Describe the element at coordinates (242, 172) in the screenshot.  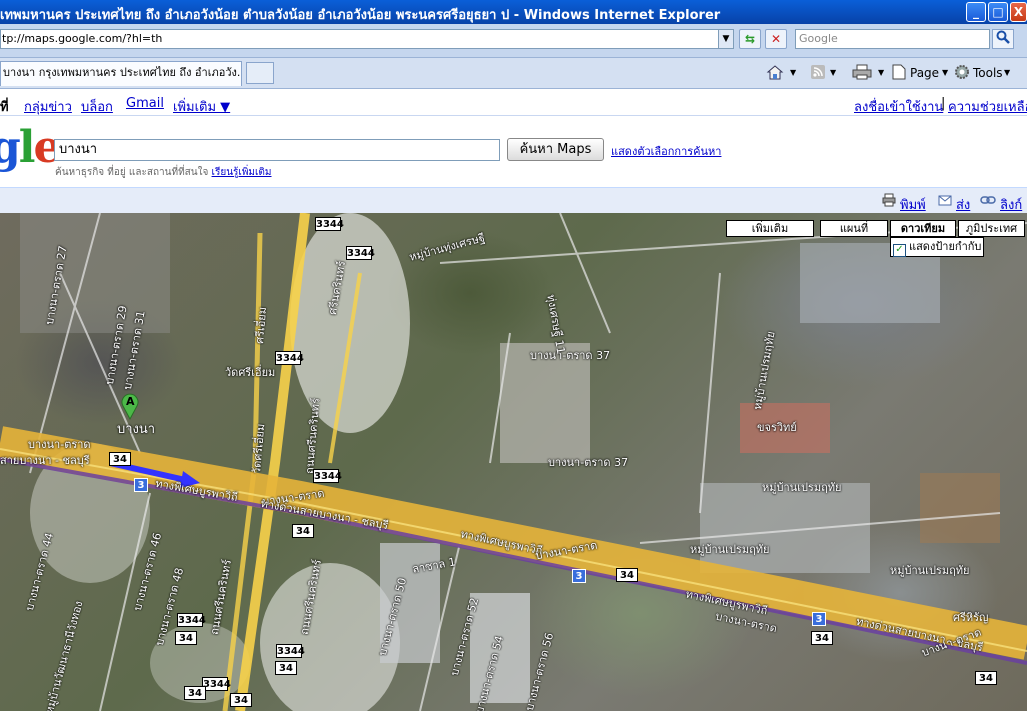
I see `learn-more-link: เรียนรู้เพิ่มเติม` at that location.